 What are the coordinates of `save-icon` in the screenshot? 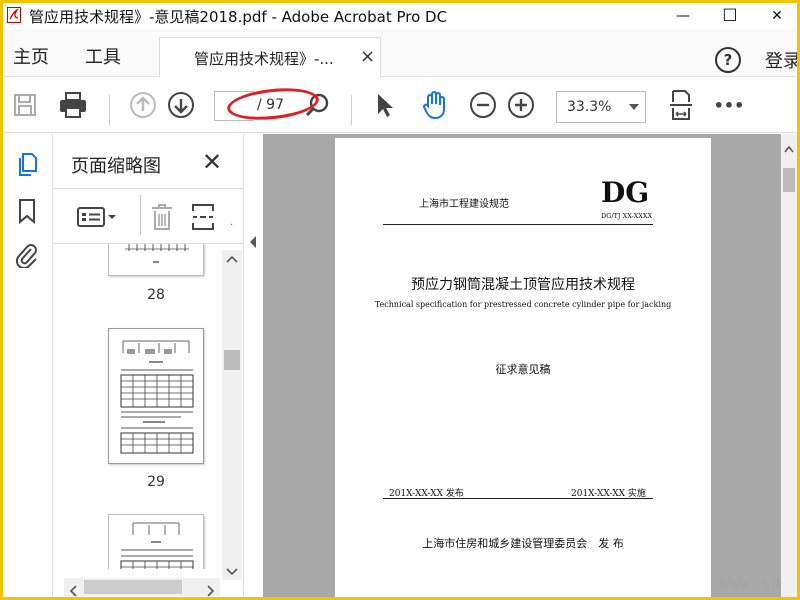 It's located at (25, 105).